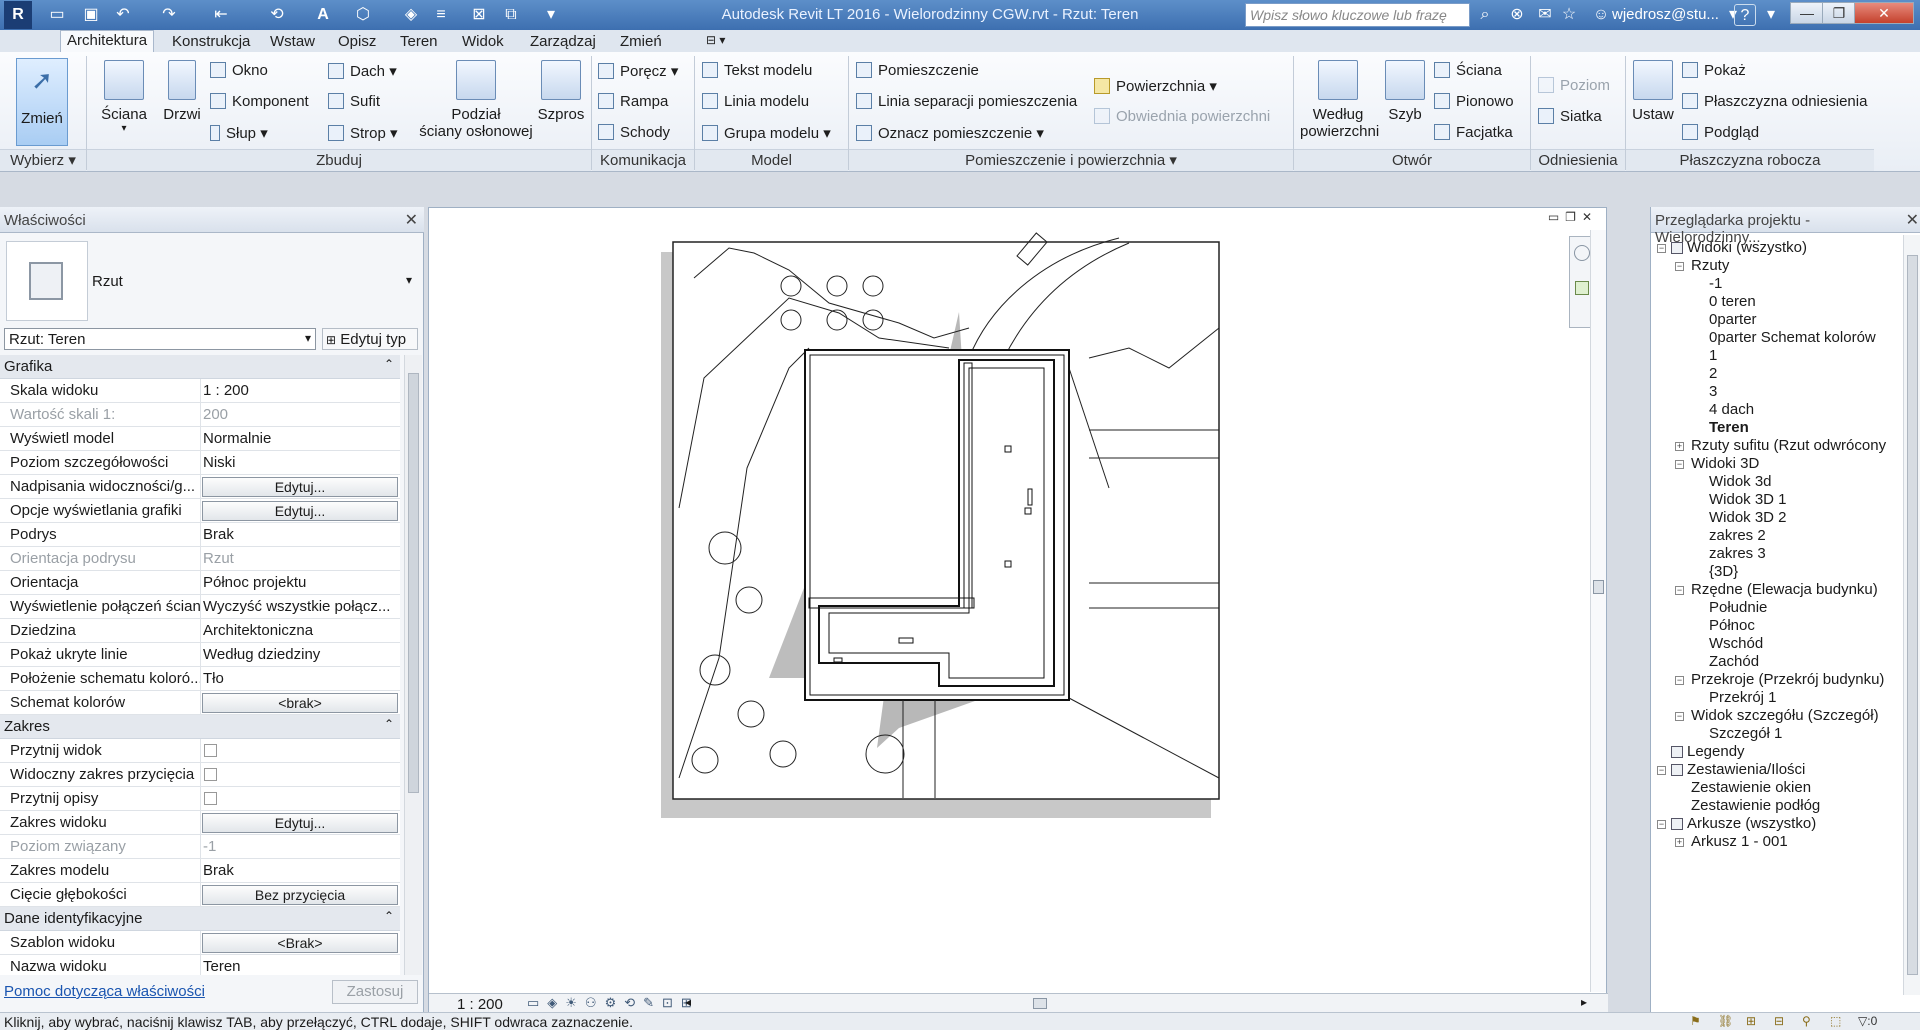  I want to click on column-button: Słup ▾, so click(239, 133).